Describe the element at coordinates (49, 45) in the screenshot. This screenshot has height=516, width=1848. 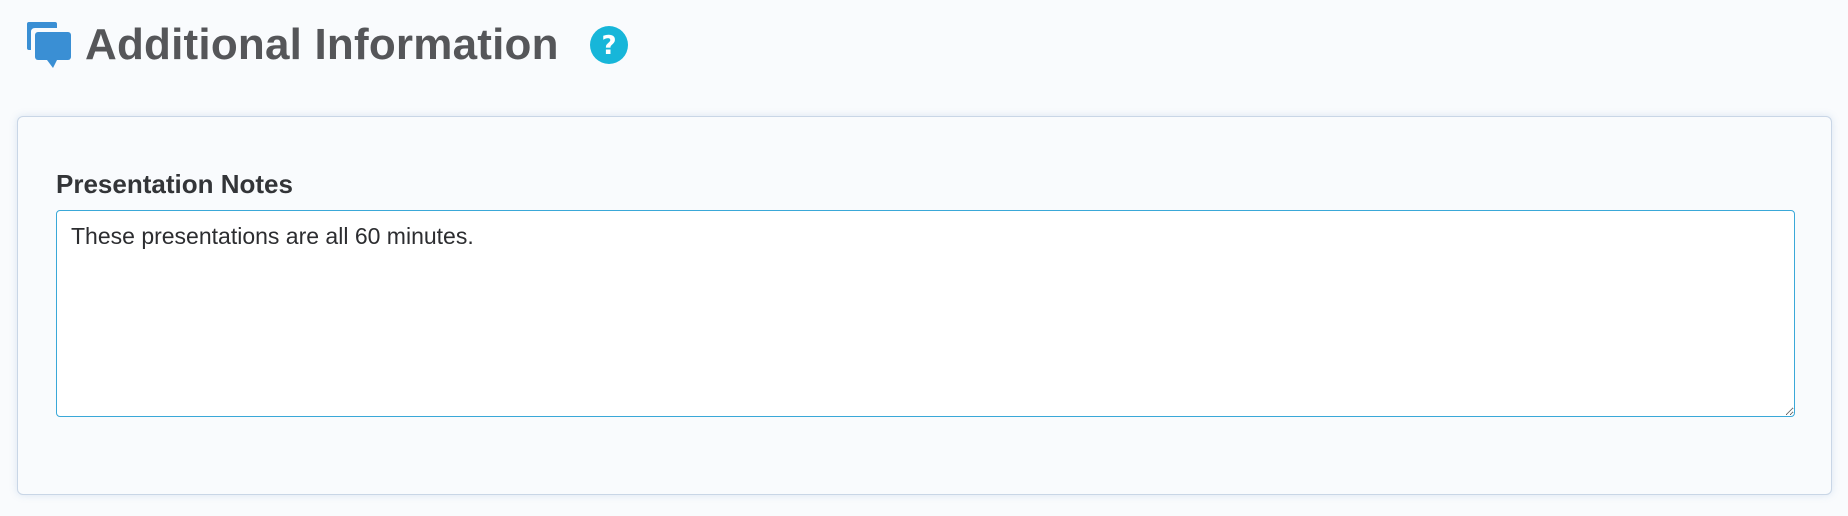
I see `chat-bubbles-icon` at that location.